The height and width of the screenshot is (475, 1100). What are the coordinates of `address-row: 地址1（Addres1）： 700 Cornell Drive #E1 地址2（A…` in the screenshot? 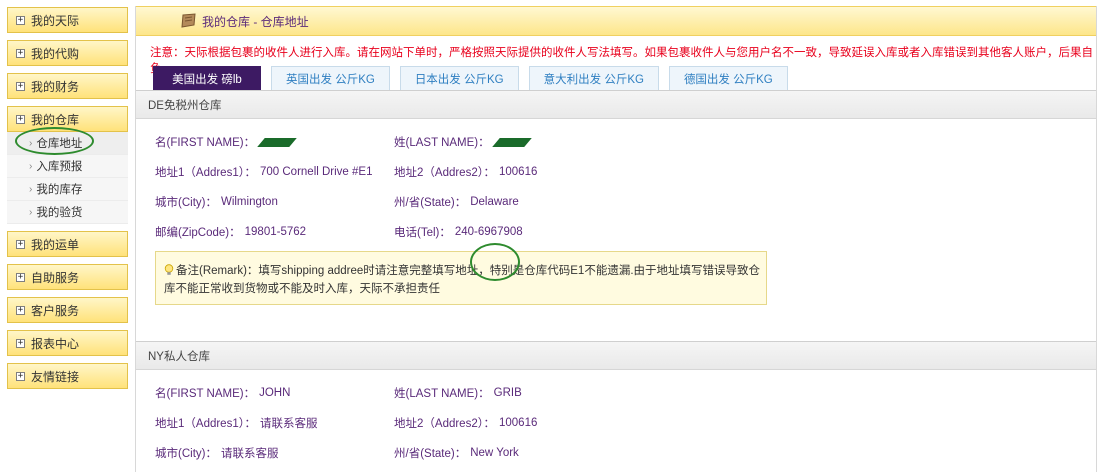 It's located at (616, 172).